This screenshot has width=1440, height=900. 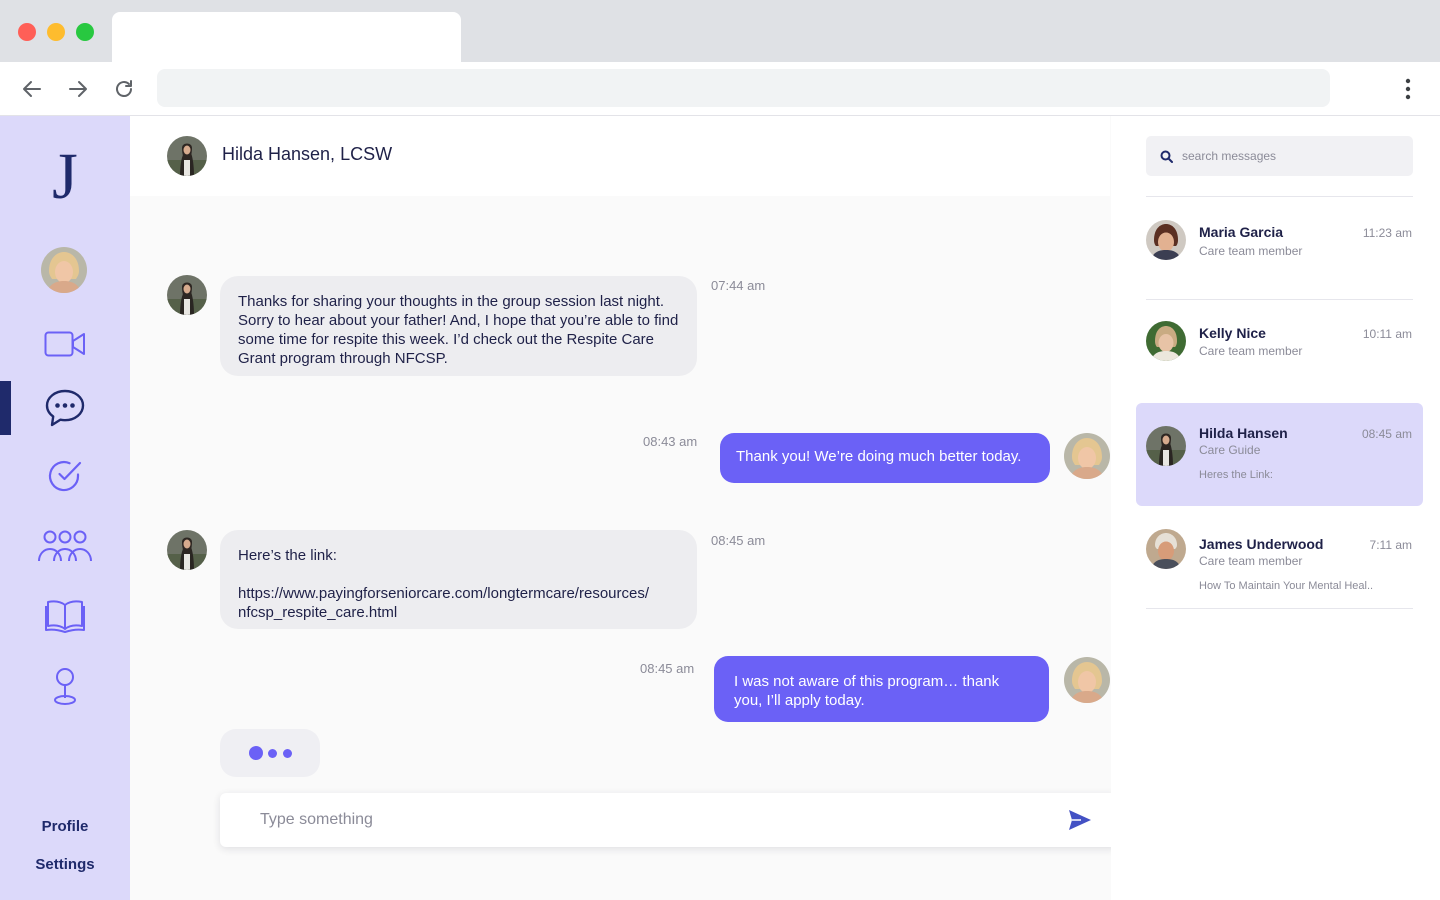 What do you see at coordinates (65, 177) in the screenshot?
I see `app-logo: J` at bounding box center [65, 177].